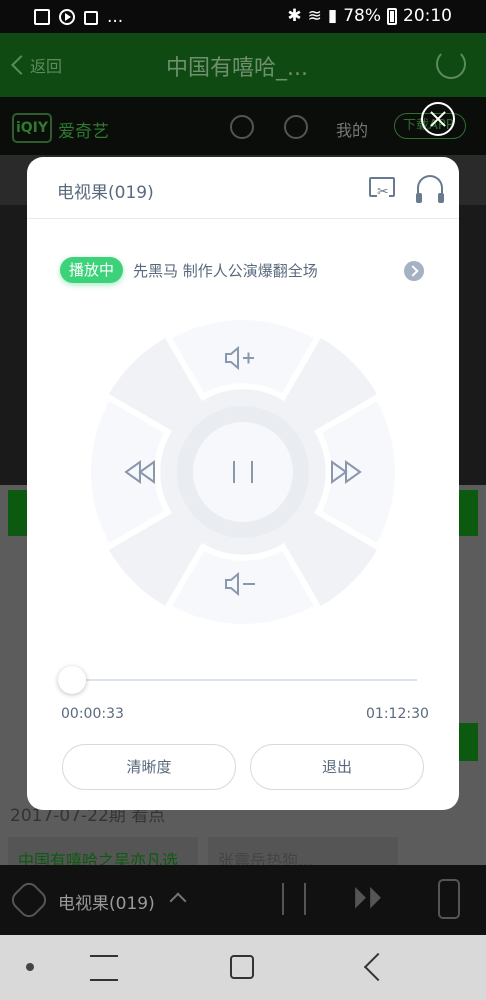 The height and width of the screenshot is (1000, 486). Describe the element at coordinates (92, 714) in the screenshot. I see `current-time: 00:00:33` at that location.